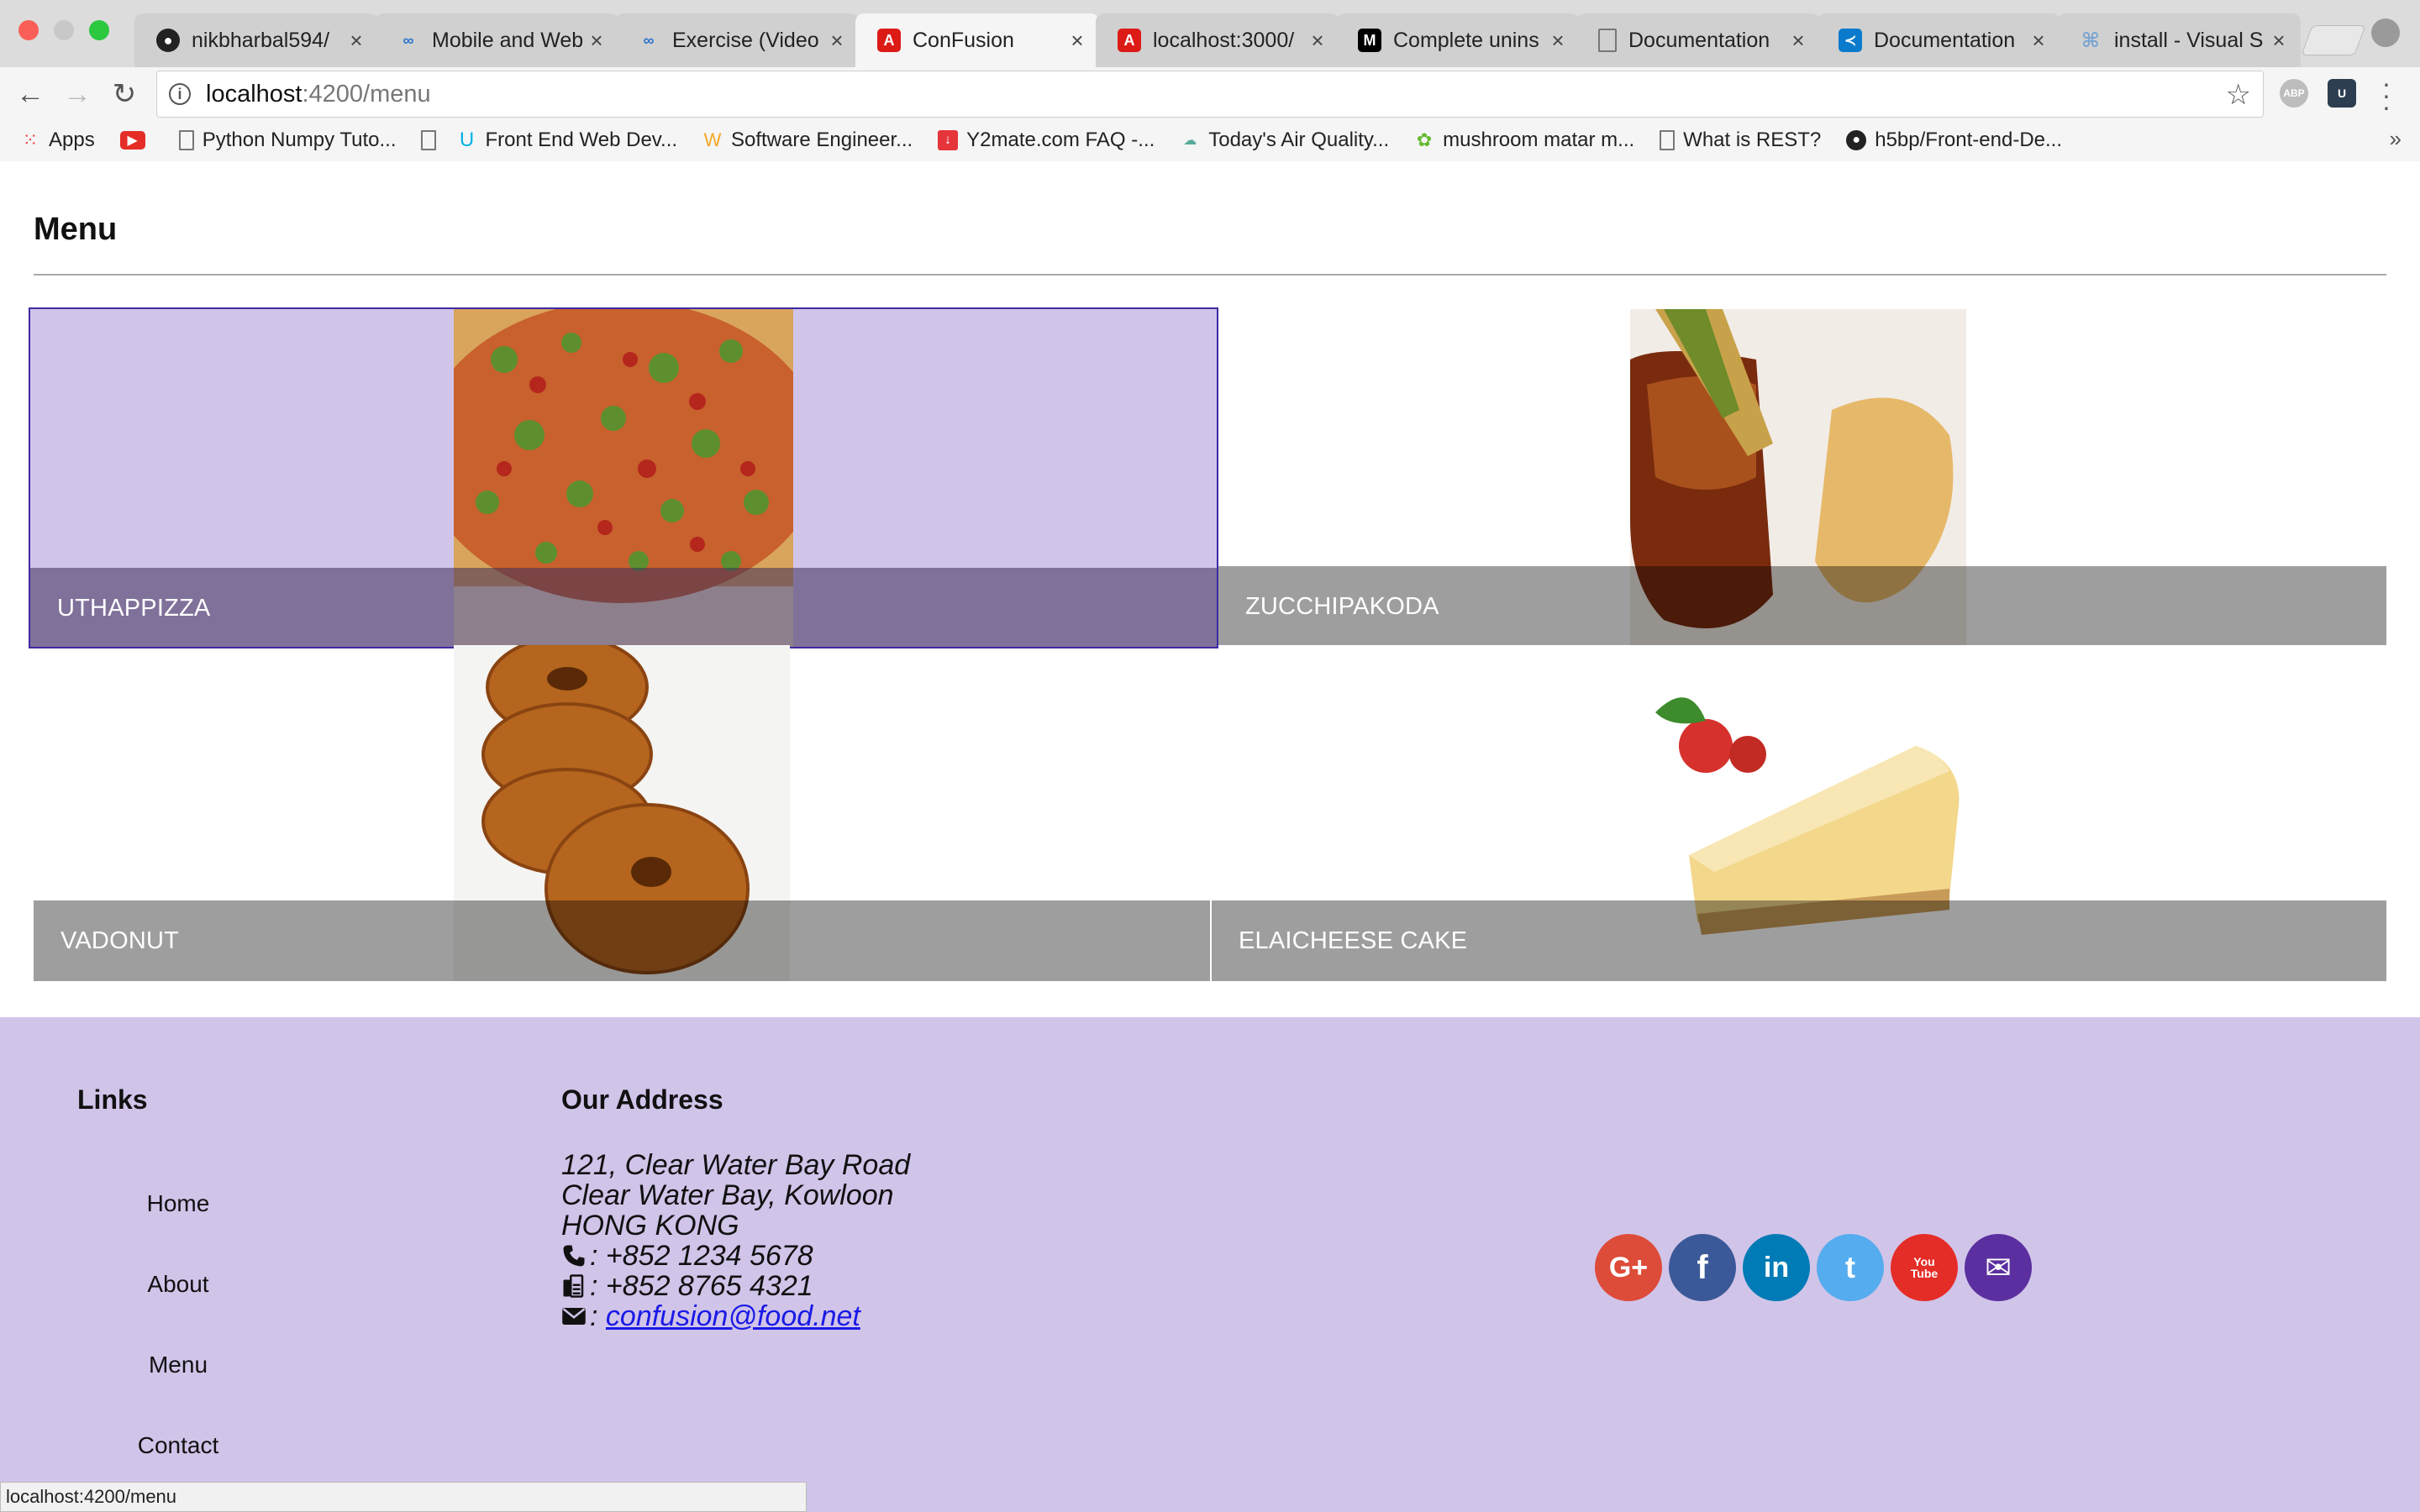  I want to click on footer-link-menu: Menu, so click(178, 1365).